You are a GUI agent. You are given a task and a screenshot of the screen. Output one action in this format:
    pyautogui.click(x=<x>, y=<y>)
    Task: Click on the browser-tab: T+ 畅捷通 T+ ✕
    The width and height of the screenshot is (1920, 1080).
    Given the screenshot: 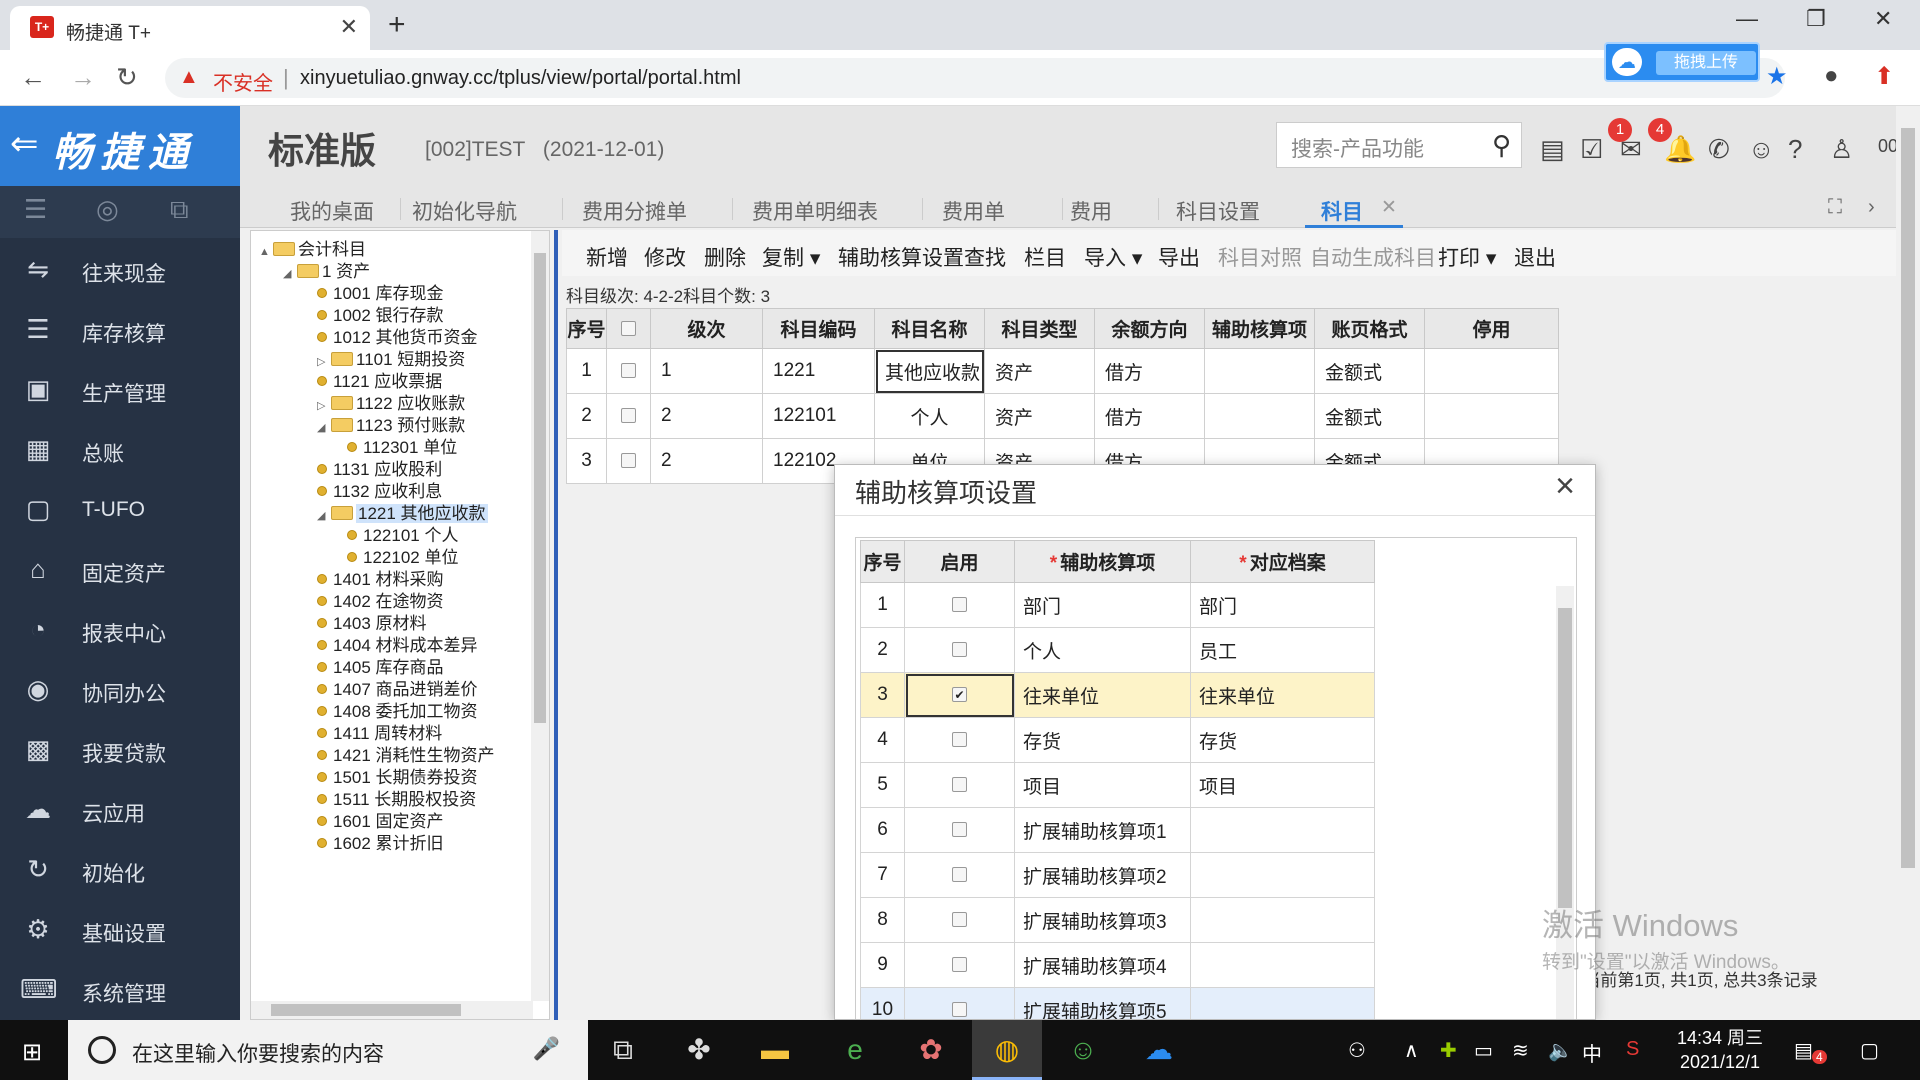 What is the action you would take?
    pyautogui.click(x=190, y=28)
    